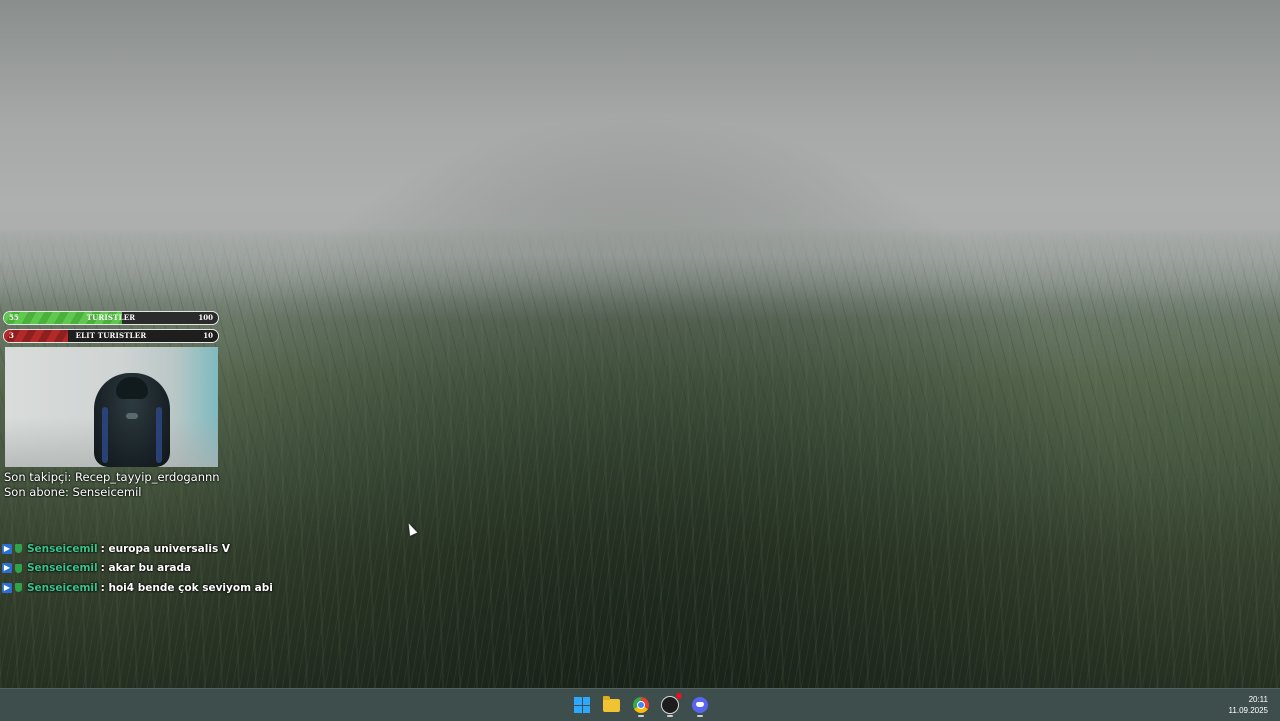  I want to click on clock-time: 20:11, so click(1258, 699).